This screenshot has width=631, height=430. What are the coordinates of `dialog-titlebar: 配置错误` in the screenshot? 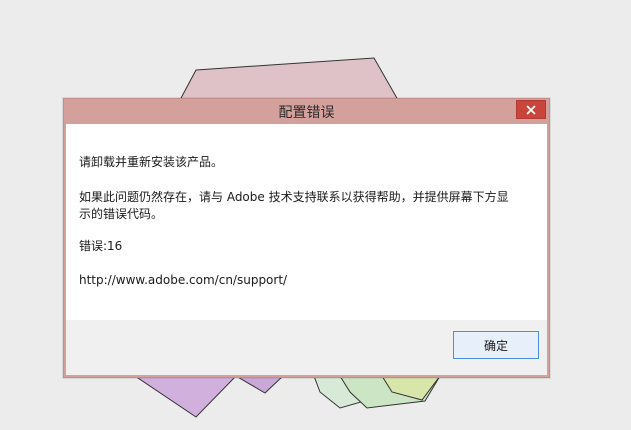 It's located at (306, 111).